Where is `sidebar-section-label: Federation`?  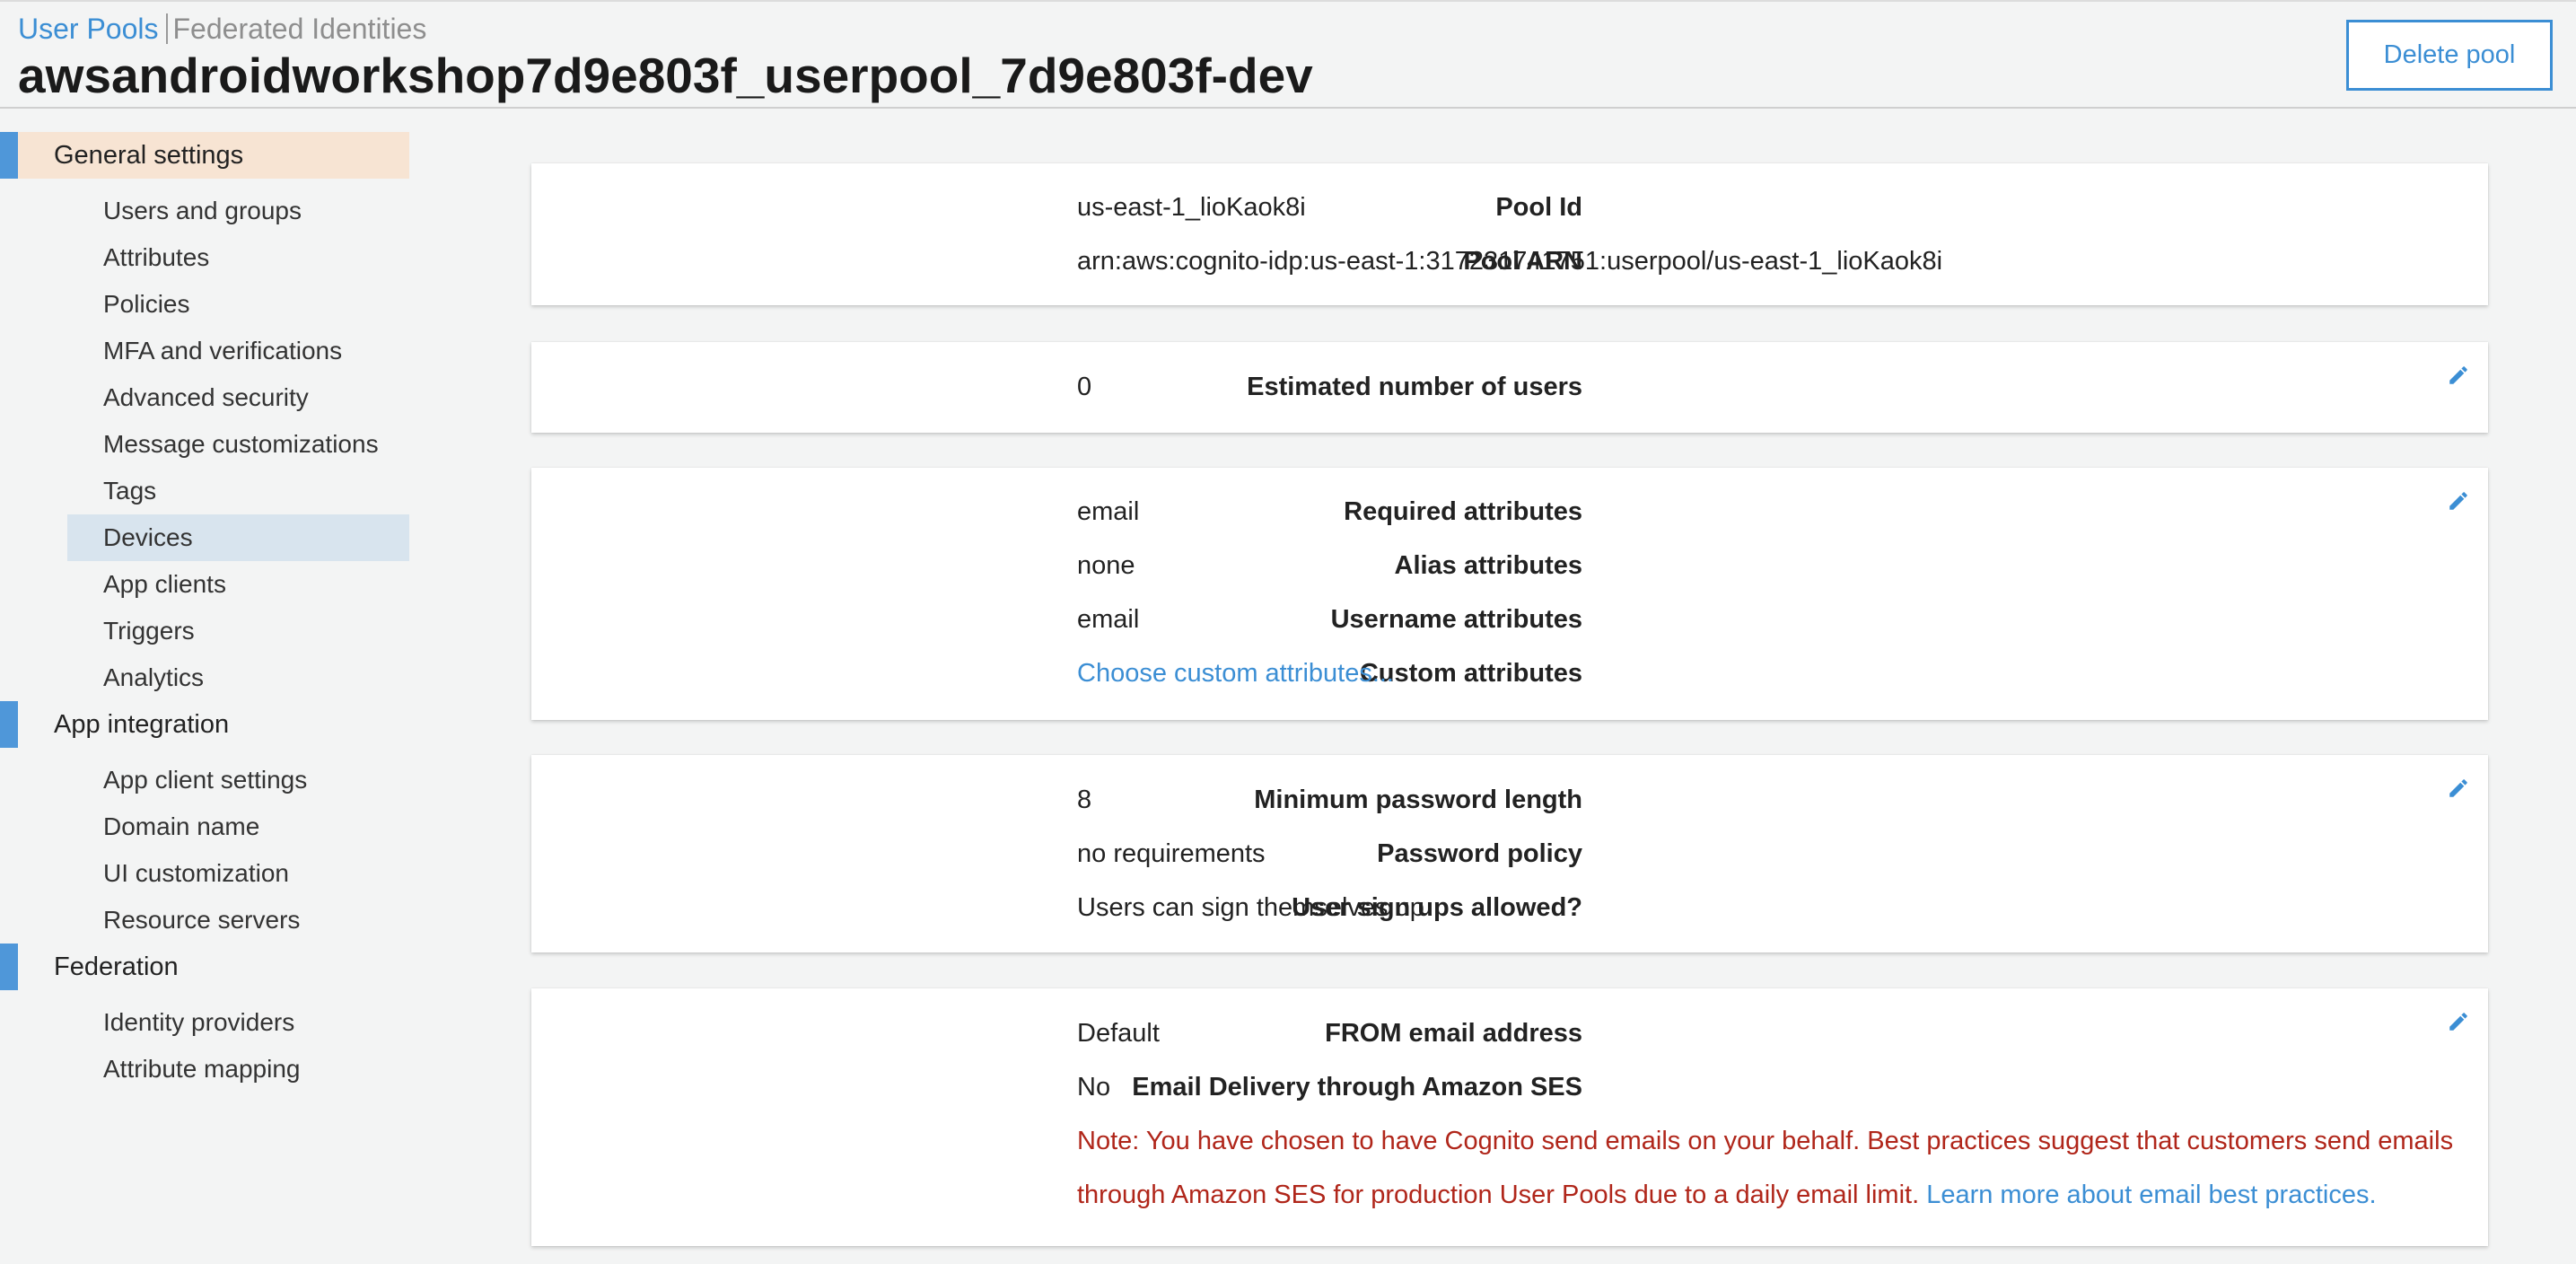
sidebar-section-label: Federation is located at coordinates (116, 966).